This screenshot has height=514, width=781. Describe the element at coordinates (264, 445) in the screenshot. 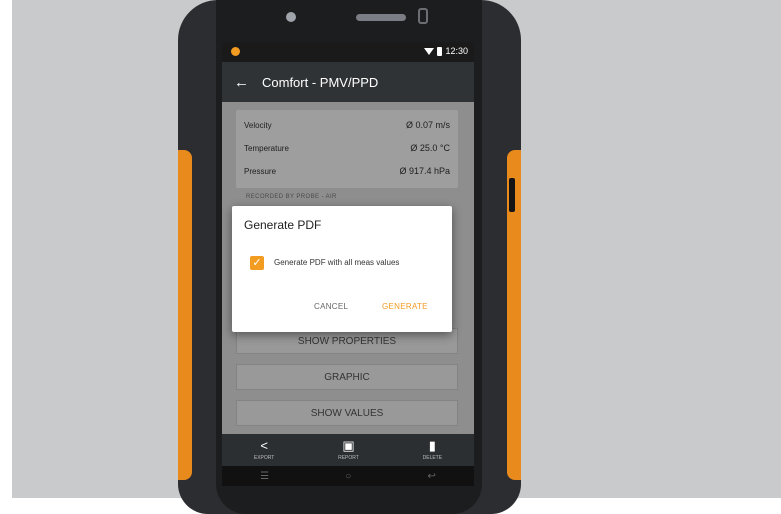

I see `share-icon: <` at that location.